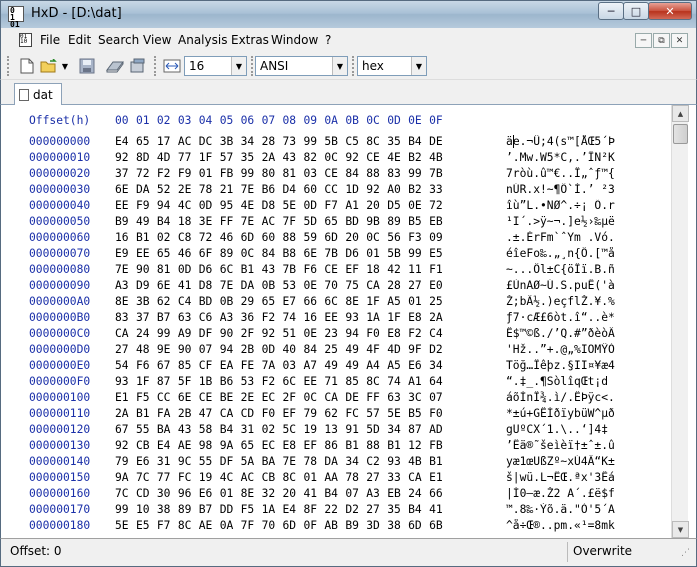 The image size is (697, 567). Describe the element at coordinates (301, 66) in the screenshot. I see `charset-select: ANSI ▼` at that location.